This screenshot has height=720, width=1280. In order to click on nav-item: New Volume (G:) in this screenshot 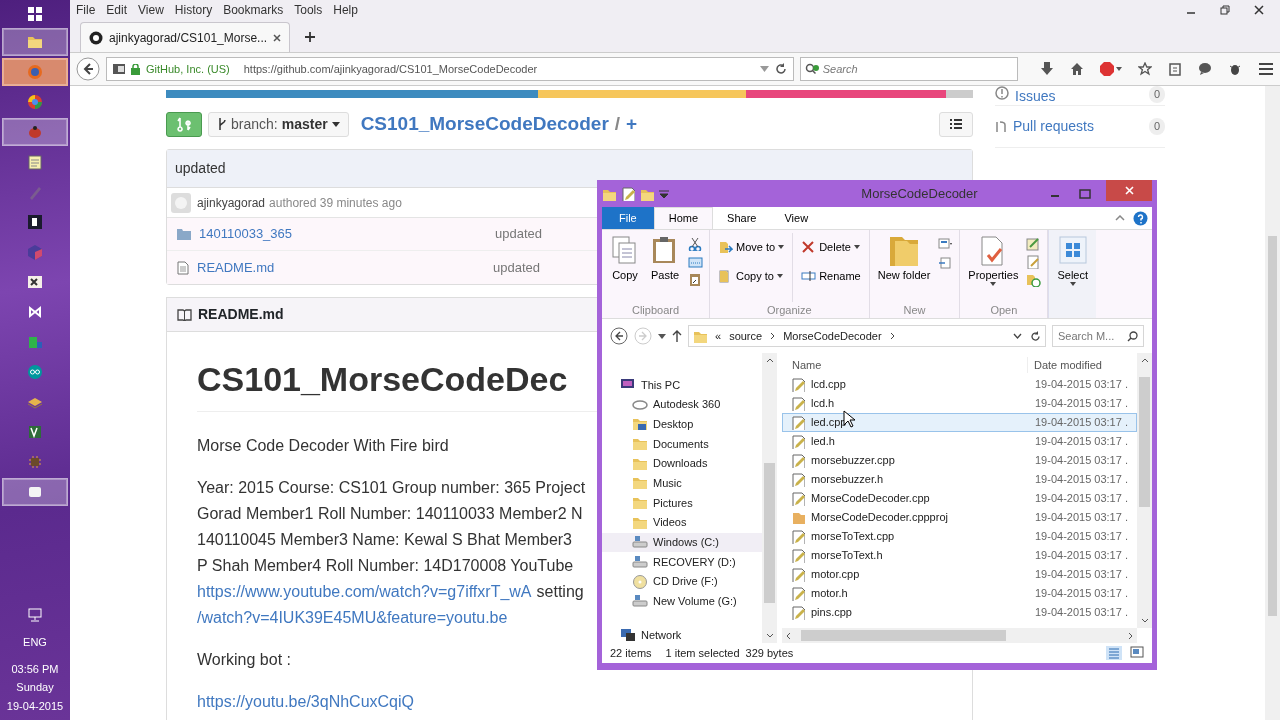, I will do `click(682, 601)`.